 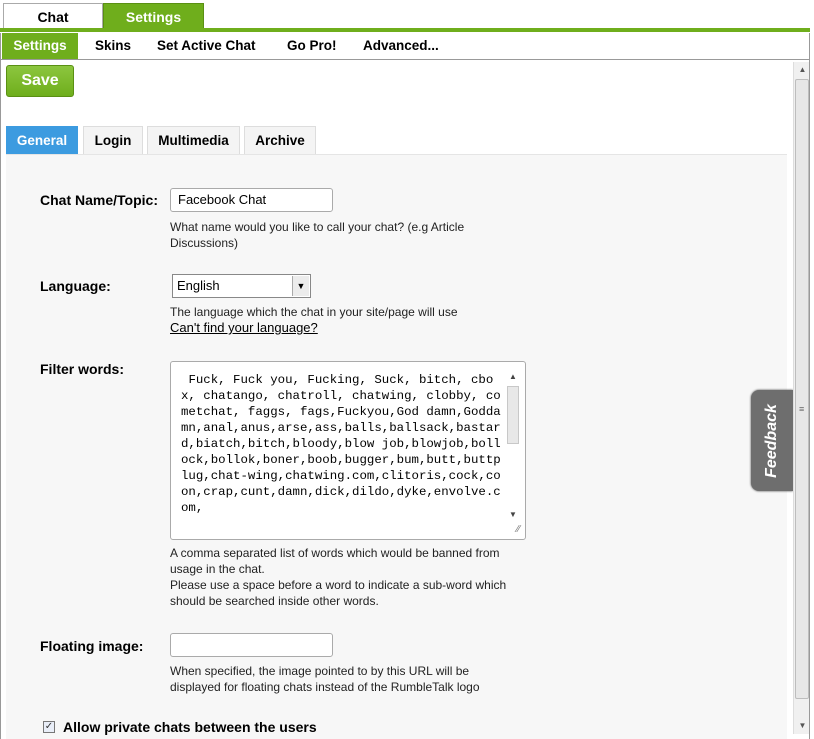 I want to click on check-icon: ✓, so click(x=49, y=726).